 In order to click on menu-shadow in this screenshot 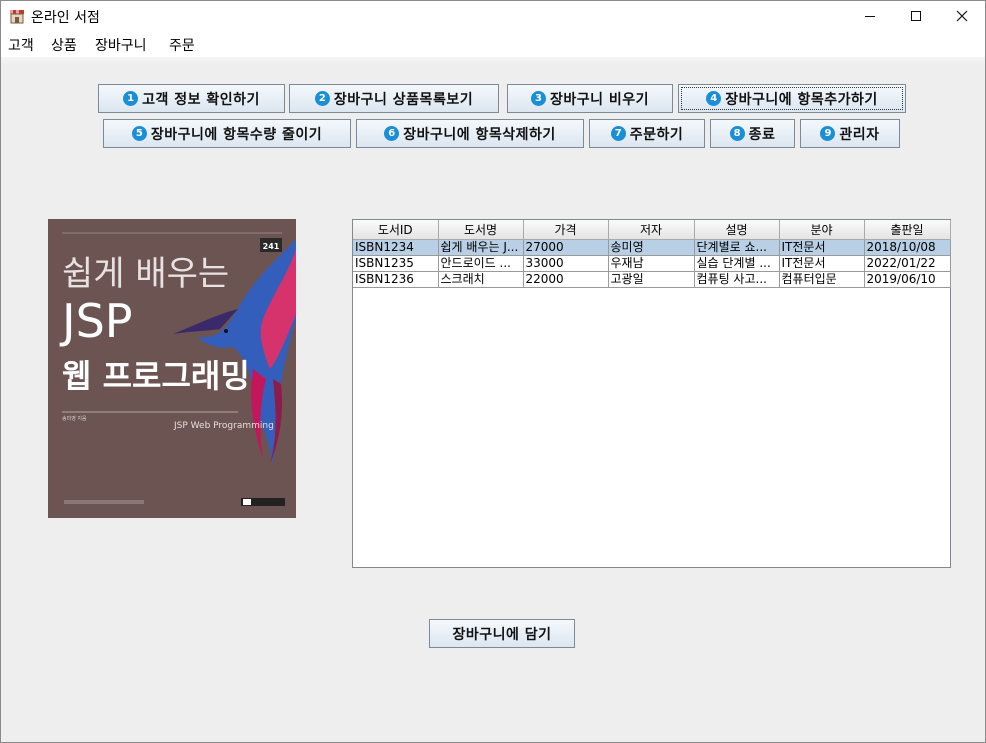, I will do `click(493, 61)`.